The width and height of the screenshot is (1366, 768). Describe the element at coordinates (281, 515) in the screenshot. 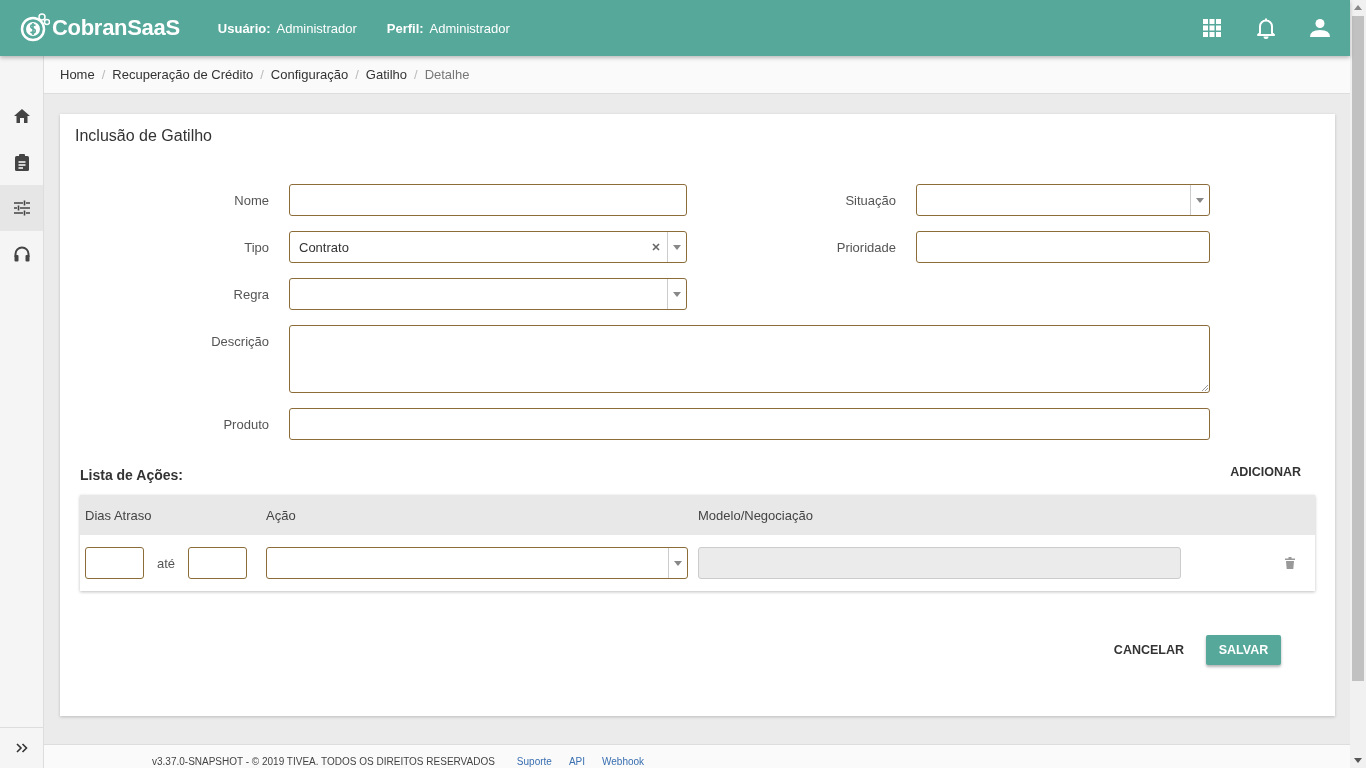

I see `column-header: Ação` at that location.